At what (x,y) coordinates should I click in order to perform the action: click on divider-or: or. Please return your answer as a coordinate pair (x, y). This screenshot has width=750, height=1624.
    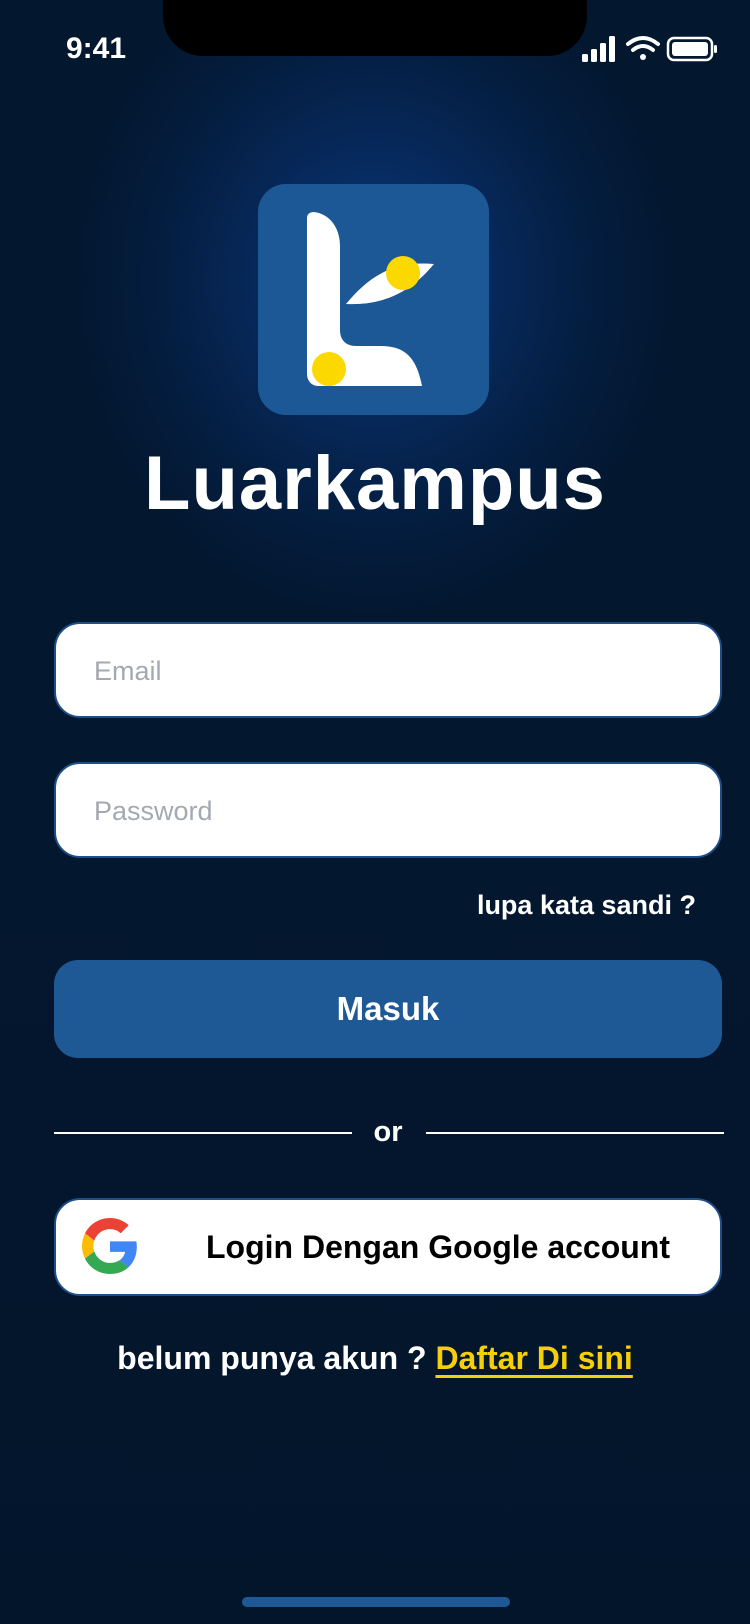
    Looking at the image, I should click on (388, 1132).